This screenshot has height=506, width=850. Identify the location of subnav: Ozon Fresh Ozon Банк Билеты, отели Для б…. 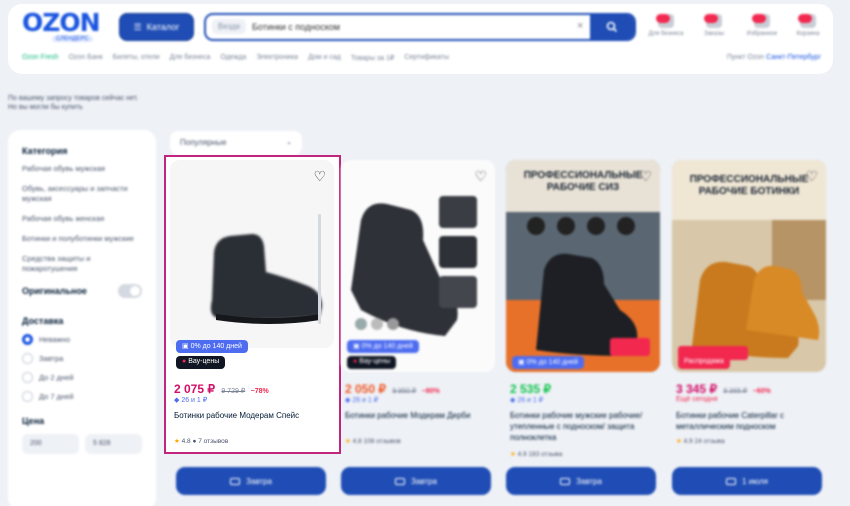
(235, 58).